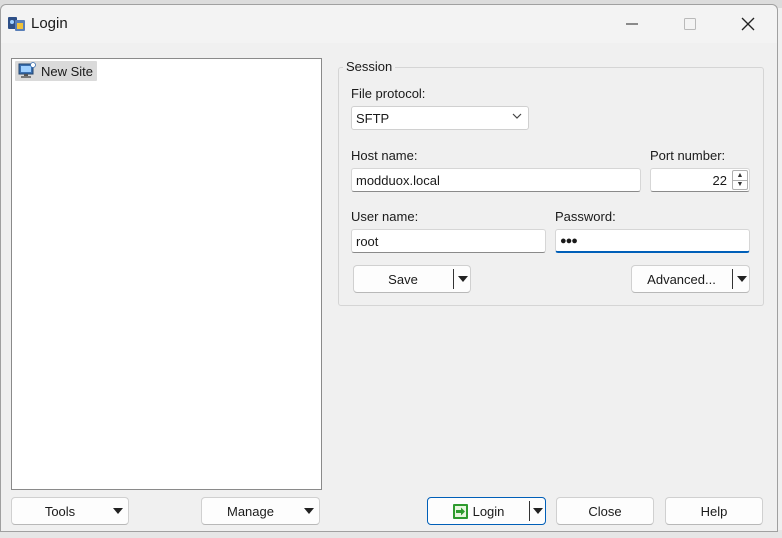 This screenshot has height=538, width=782. Describe the element at coordinates (384, 155) in the screenshot. I see `host-name-label: Host name:` at that location.